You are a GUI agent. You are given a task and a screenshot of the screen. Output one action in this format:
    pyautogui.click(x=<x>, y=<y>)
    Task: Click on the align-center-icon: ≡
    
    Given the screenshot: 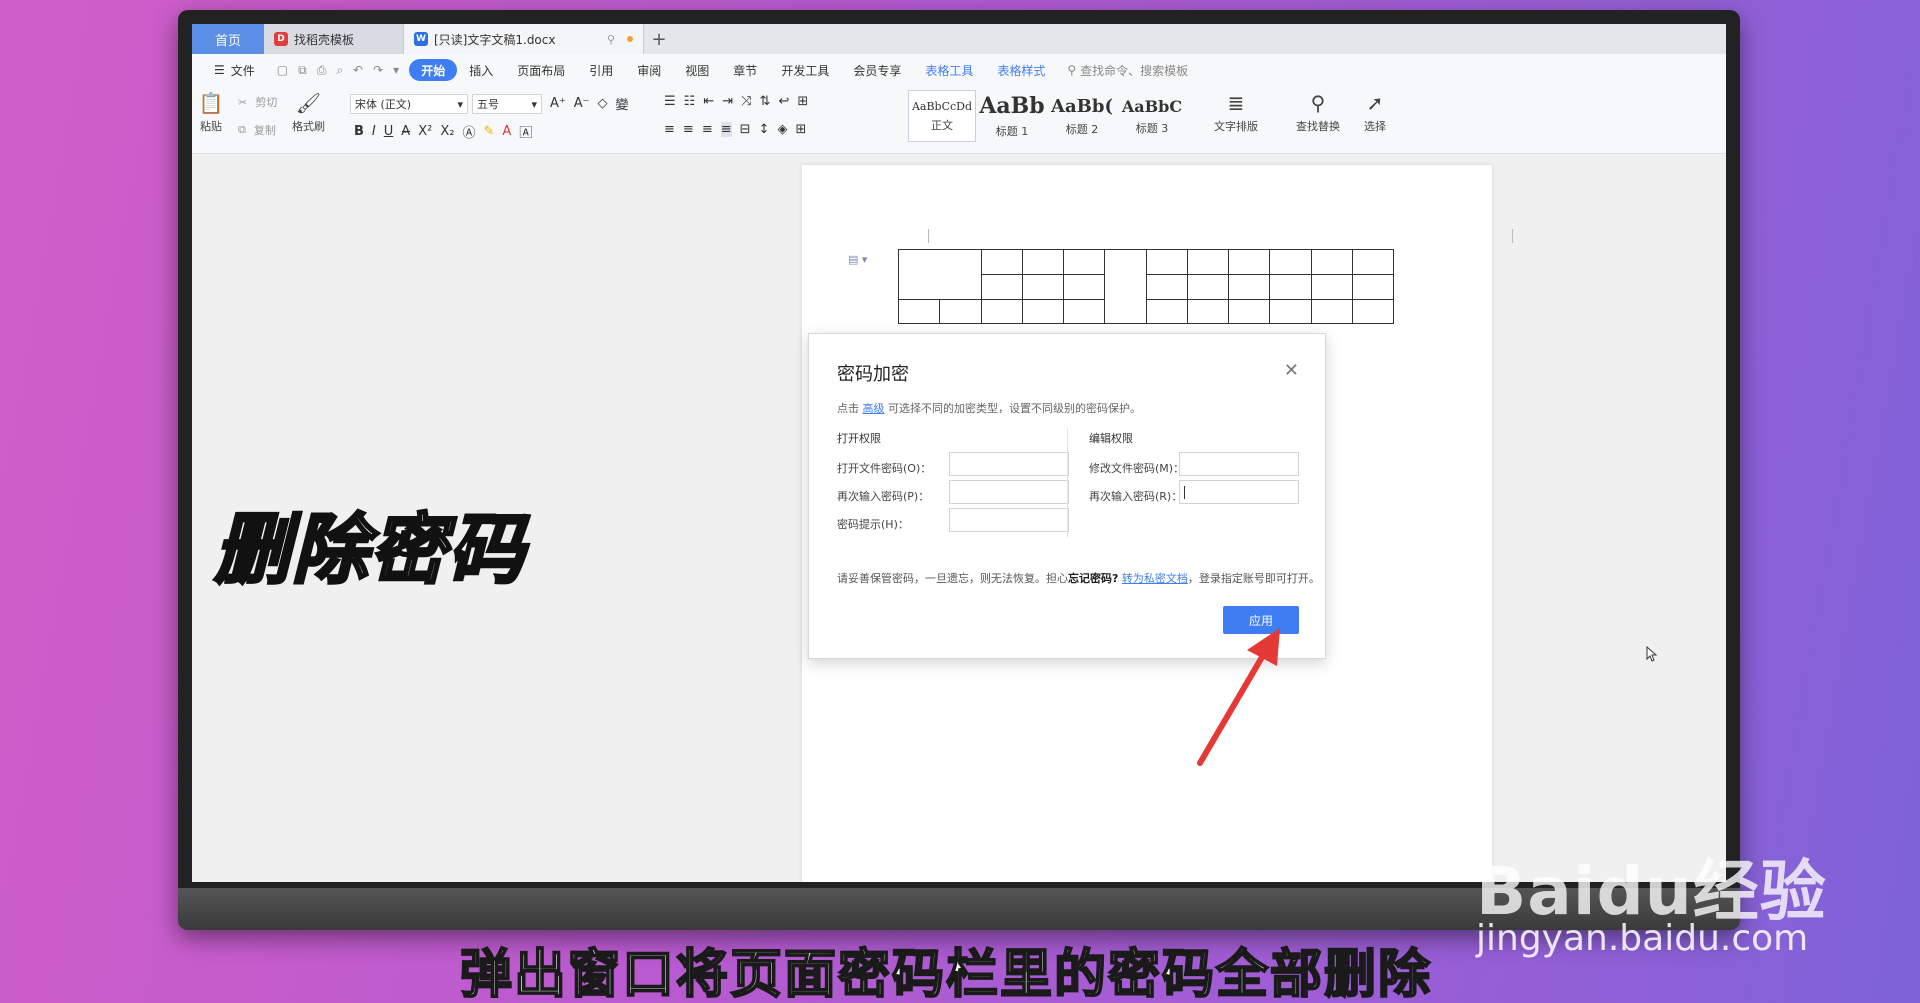 What is the action you would take?
    pyautogui.click(x=688, y=129)
    